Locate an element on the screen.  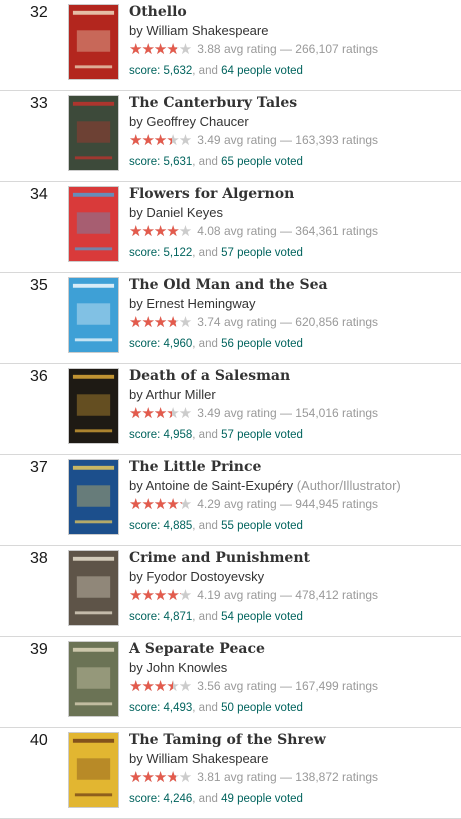
rank-number: 40 is located at coordinates (39, 740).